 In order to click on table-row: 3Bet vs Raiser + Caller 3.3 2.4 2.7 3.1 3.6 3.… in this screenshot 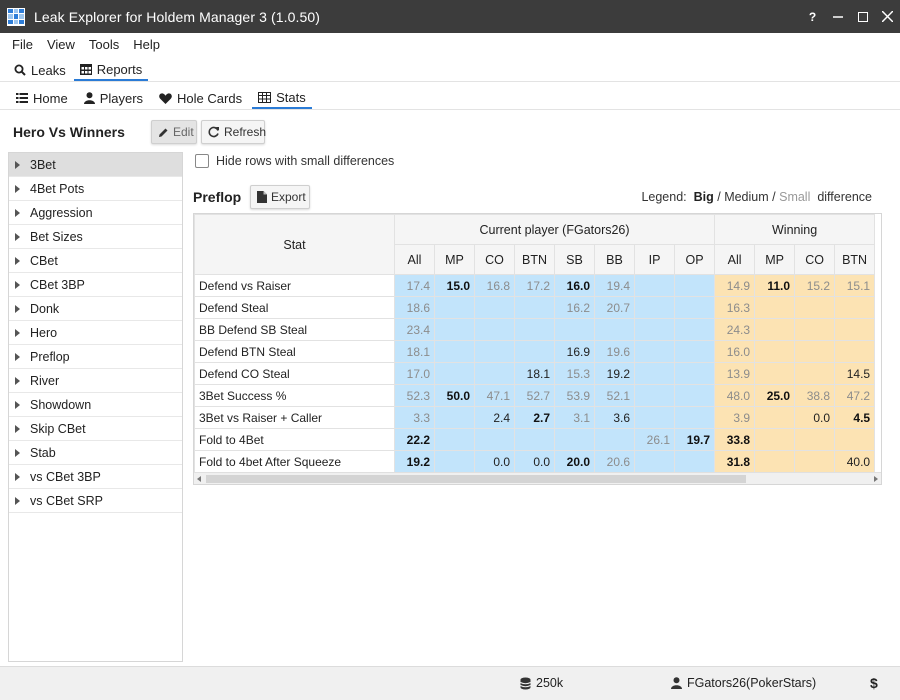, I will do `click(535, 417)`.